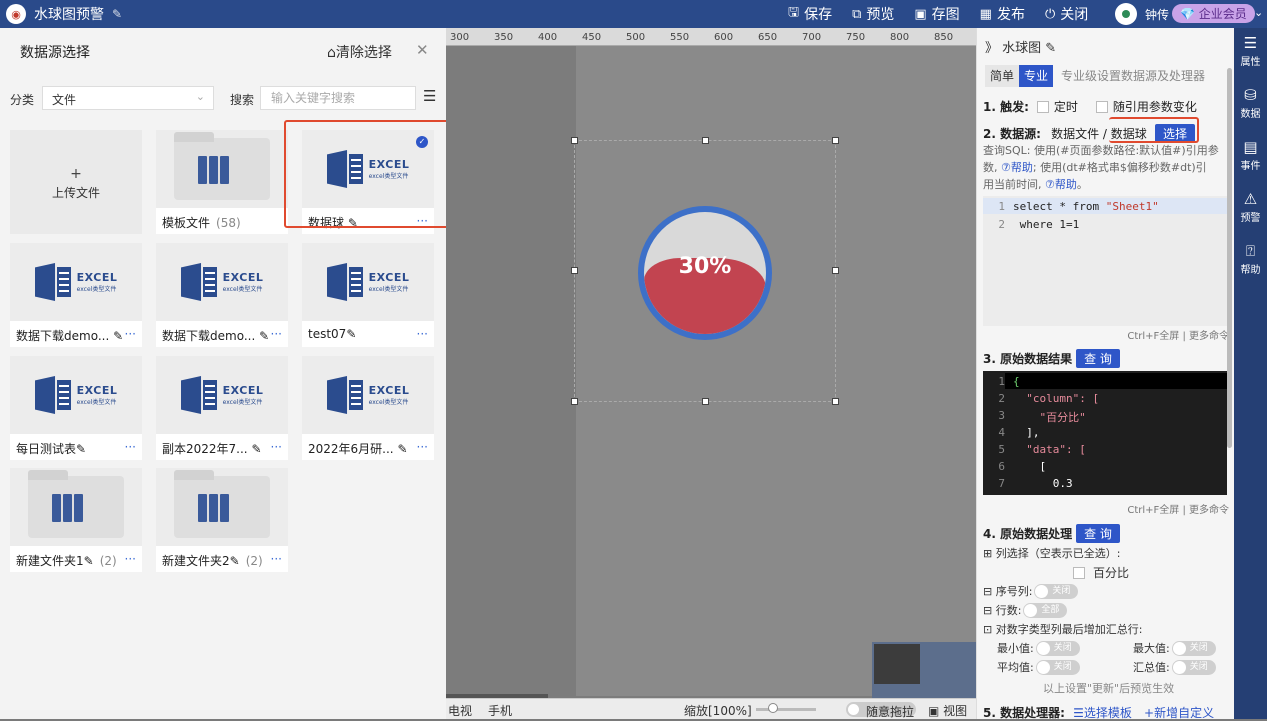  Describe the element at coordinates (724, 37) in the screenshot. I see `ruler-tick: 600` at that location.